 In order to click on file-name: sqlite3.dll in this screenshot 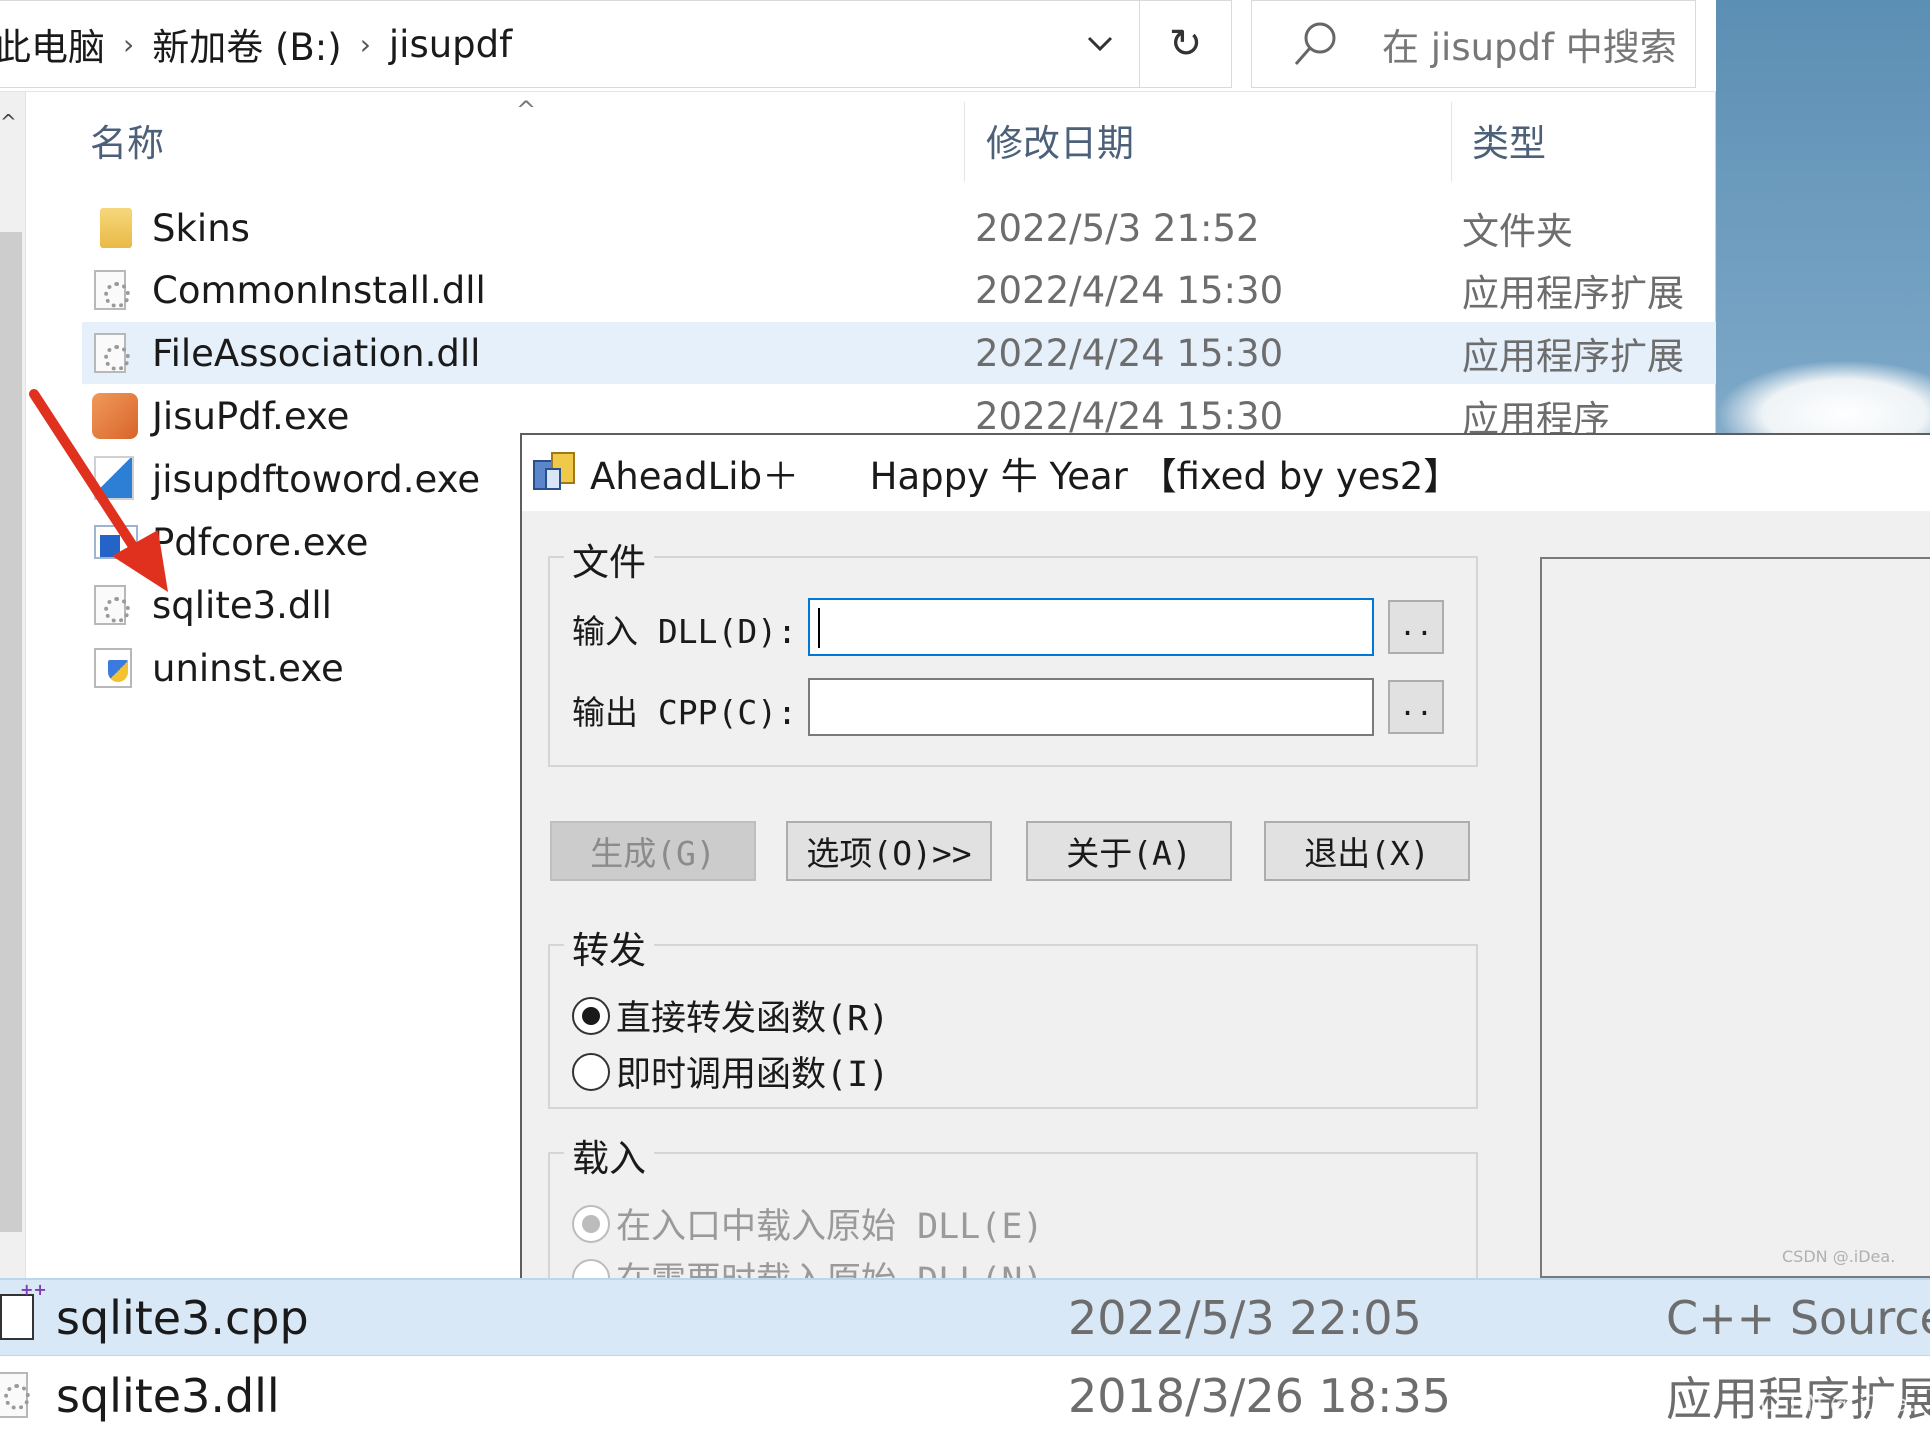, I will do `click(168, 1396)`.